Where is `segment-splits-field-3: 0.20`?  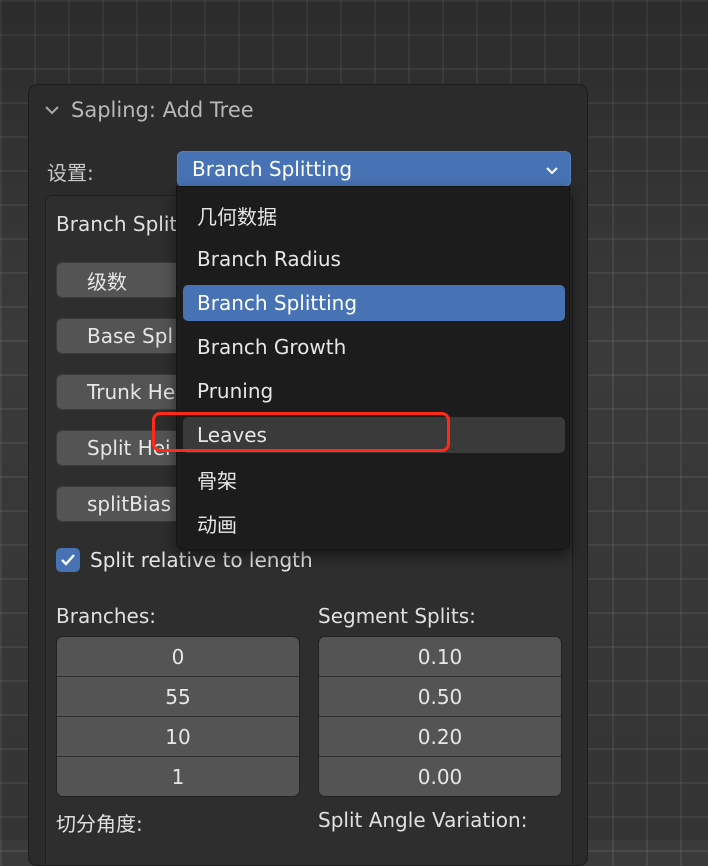 segment-splits-field-3: 0.20 is located at coordinates (440, 737).